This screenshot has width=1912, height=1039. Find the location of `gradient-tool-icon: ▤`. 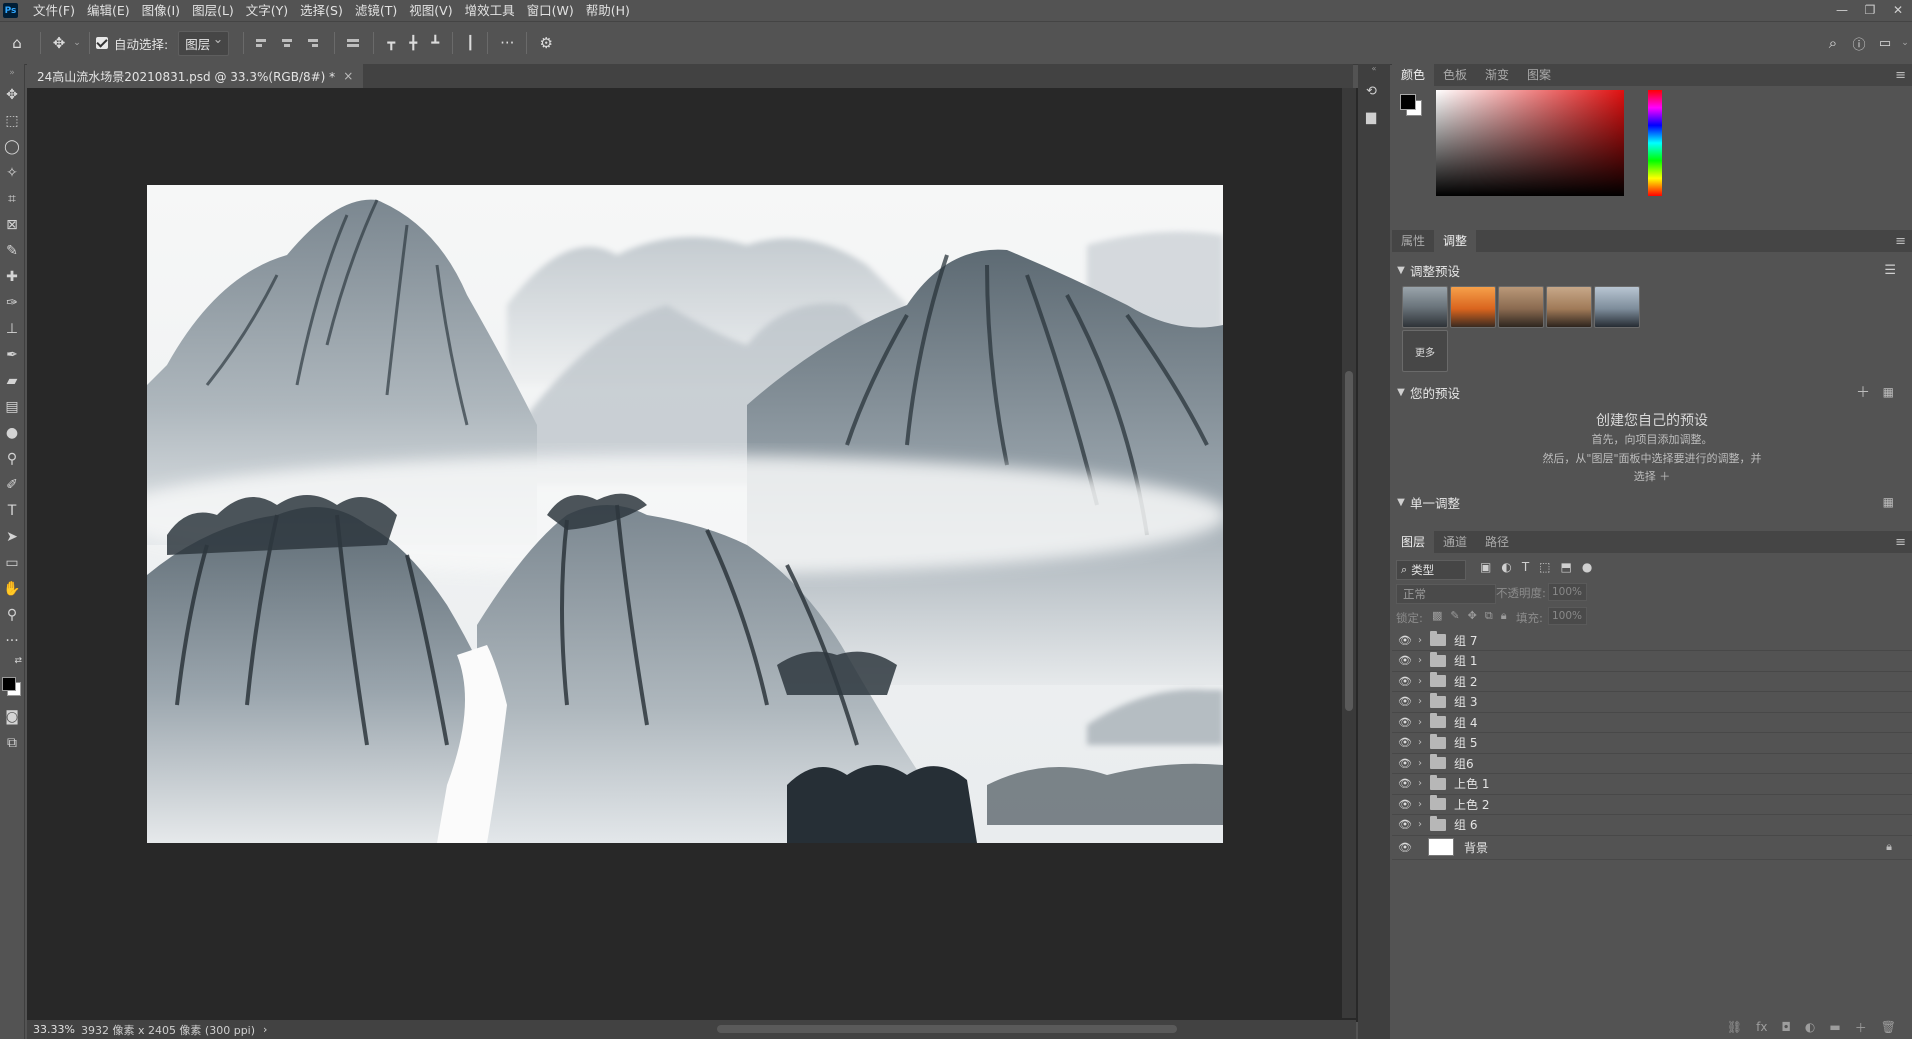

gradient-tool-icon: ▤ is located at coordinates (12, 407).